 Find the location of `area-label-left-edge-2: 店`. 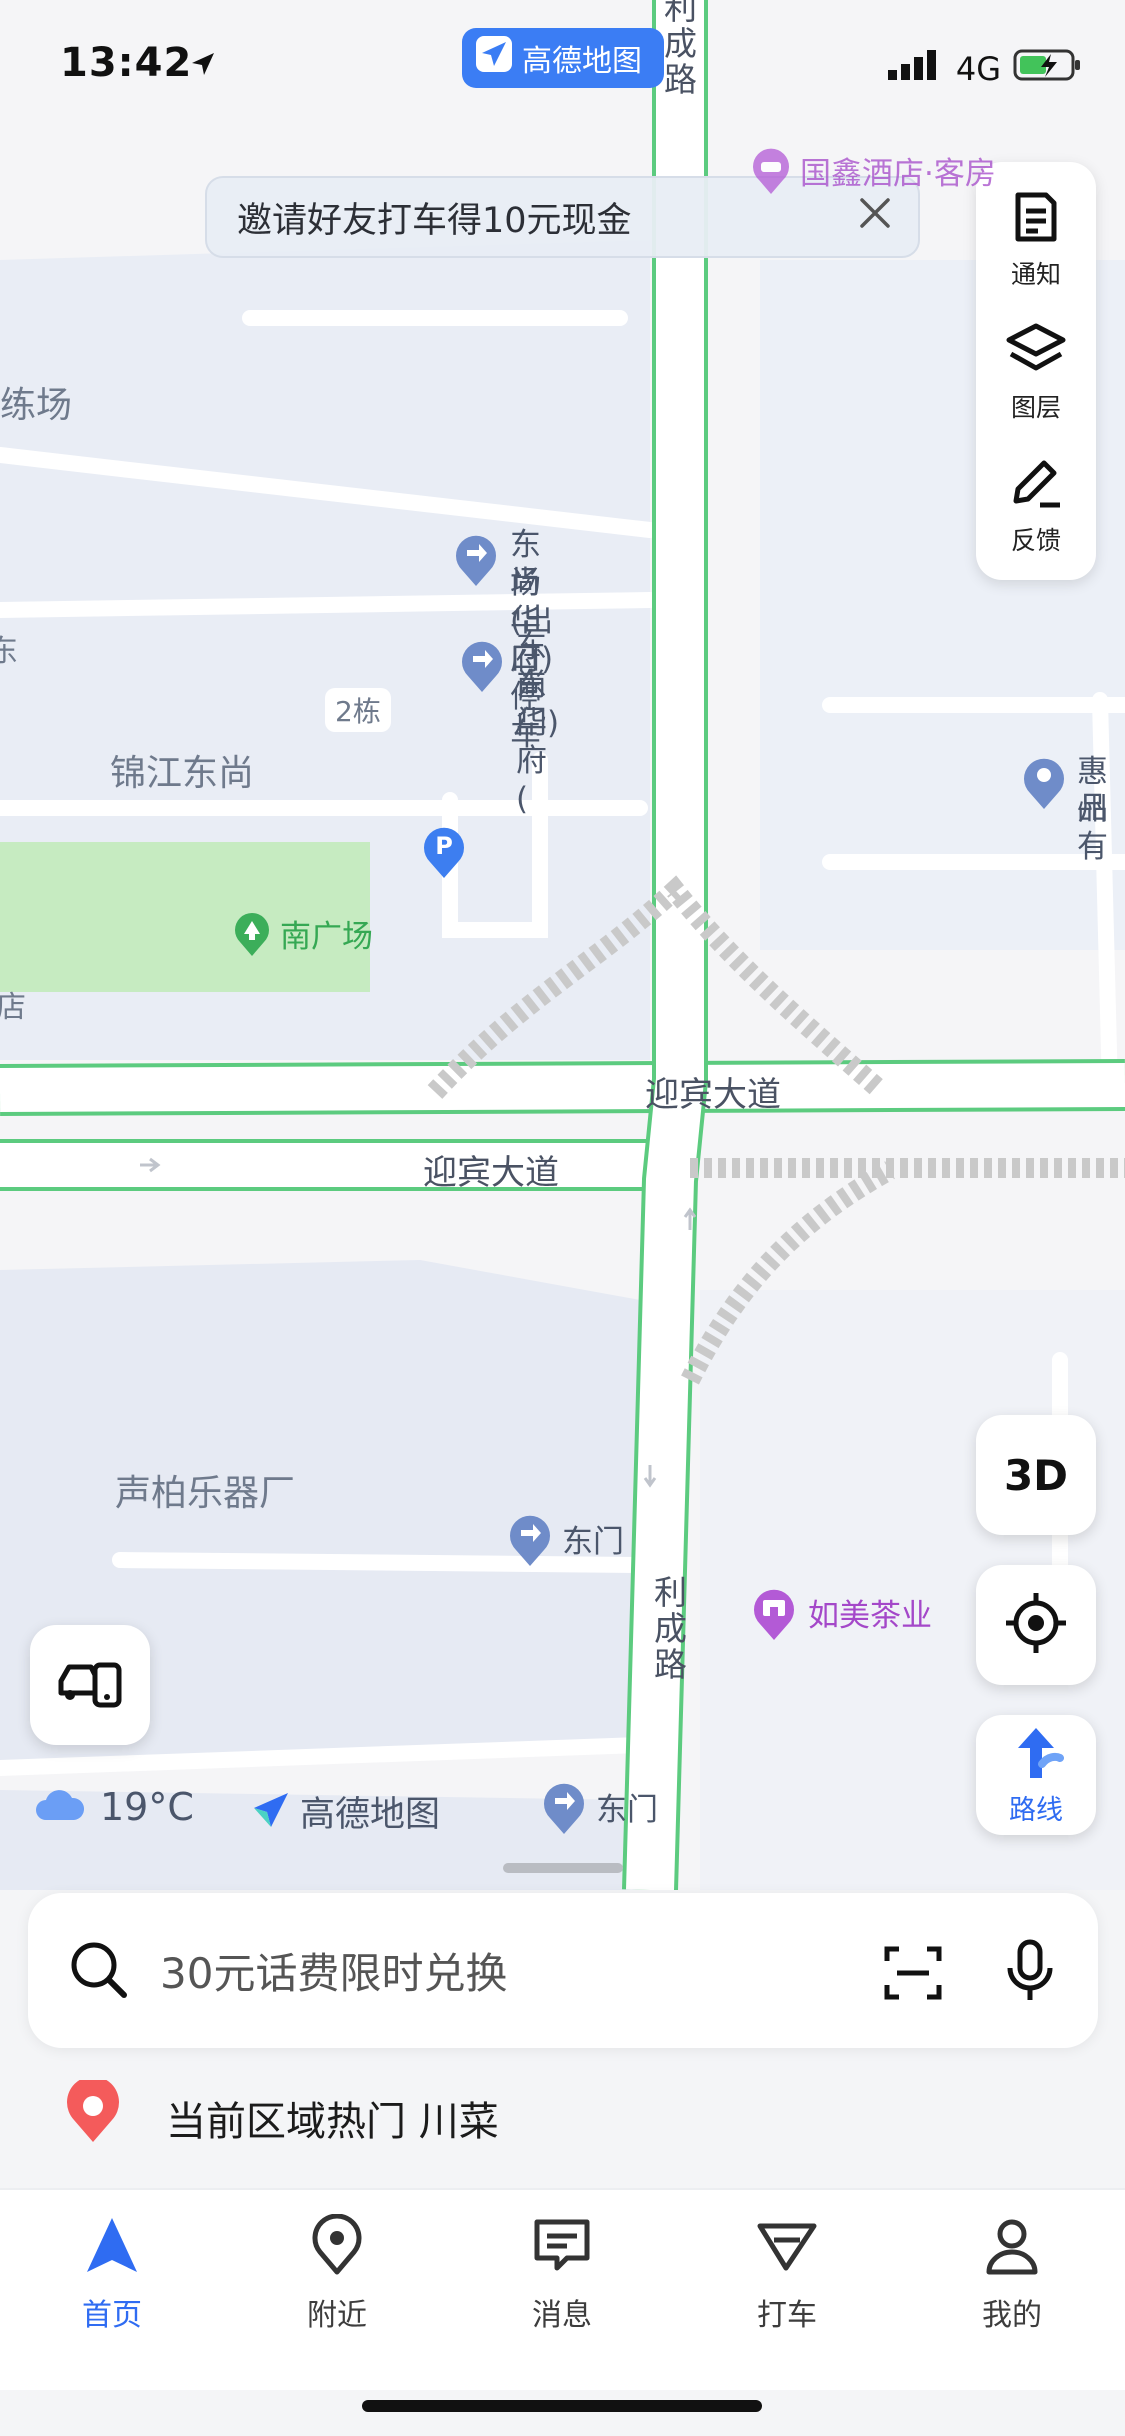

area-label-left-edge-2: 店 is located at coordinates (13, 1007).